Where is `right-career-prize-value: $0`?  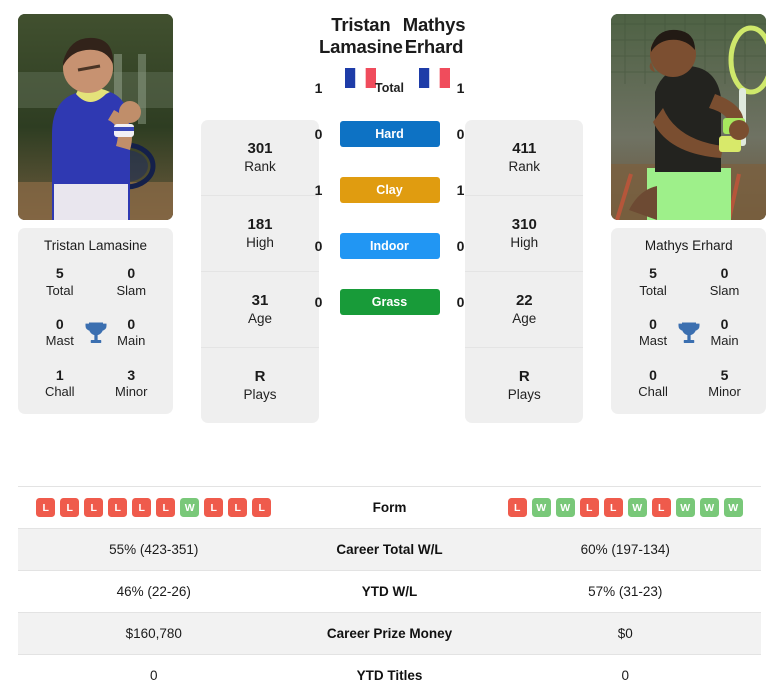
right-career-prize-value: $0 is located at coordinates (625, 633).